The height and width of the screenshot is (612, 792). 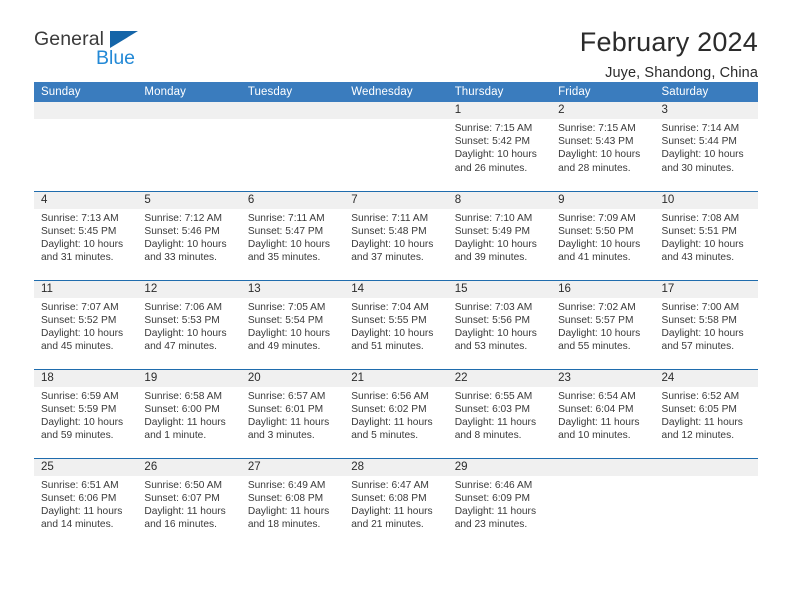 What do you see at coordinates (77, 347) in the screenshot?
I see `daylight-duration-line2: and 45 minutes.` at bounding box center [77, 347].